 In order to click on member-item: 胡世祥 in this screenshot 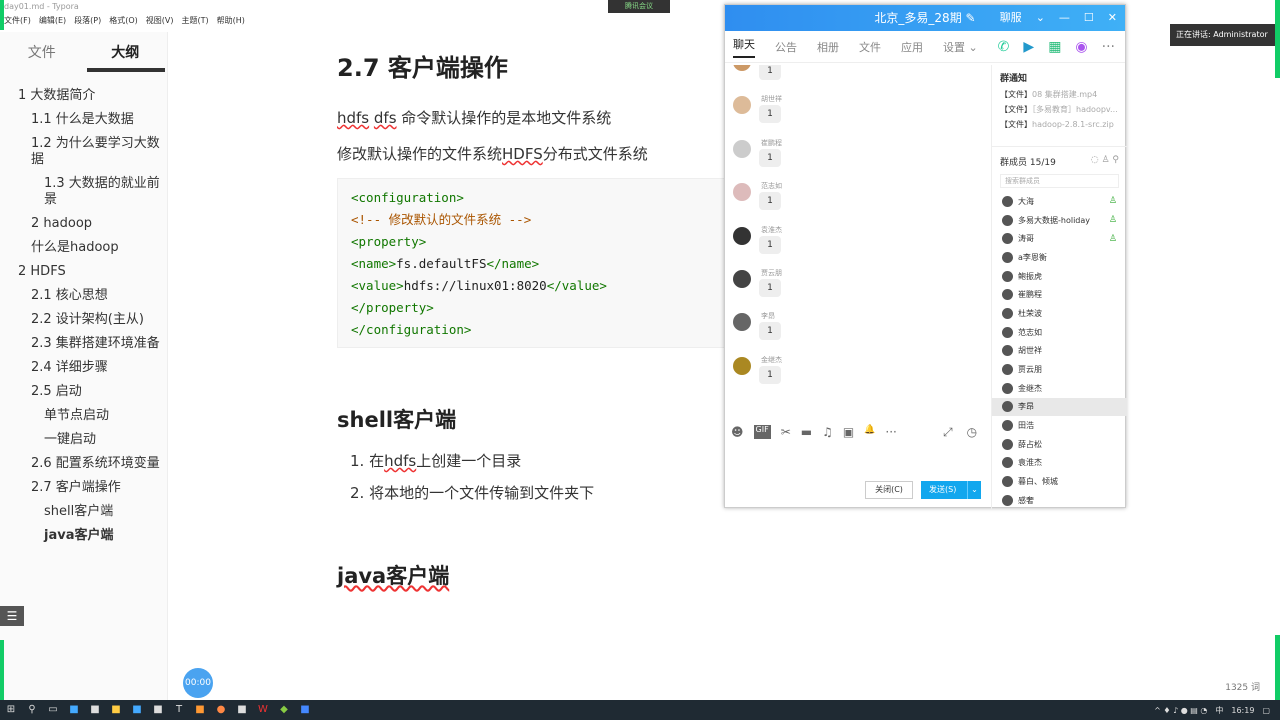, I will do `click(1059, 351)`.